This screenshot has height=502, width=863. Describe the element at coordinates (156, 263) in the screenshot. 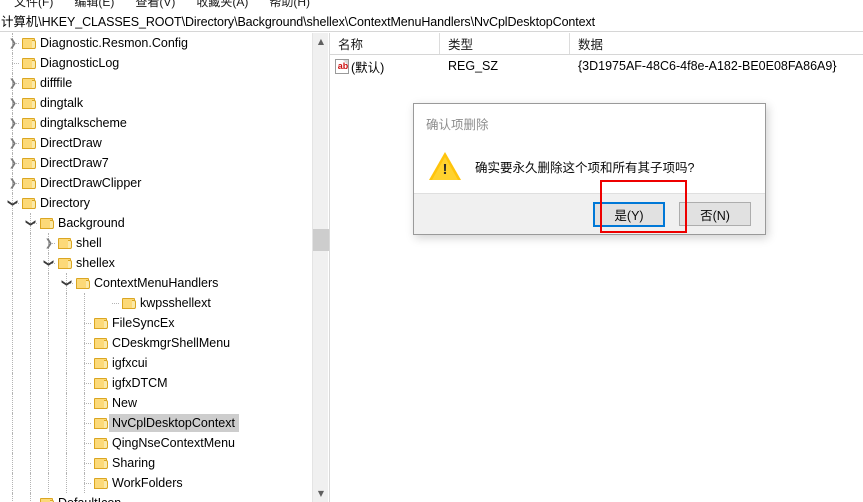

I see `tree-item: ❯ shellex` at that location.